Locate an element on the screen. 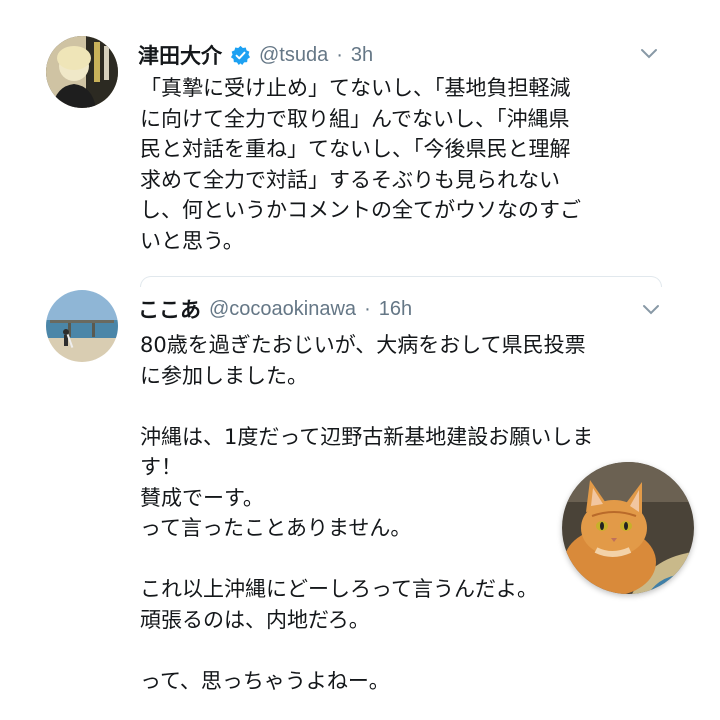 The height and width of the screenshot is (720, 720). quoted-tweet-border is located at coordinates (401, 281).